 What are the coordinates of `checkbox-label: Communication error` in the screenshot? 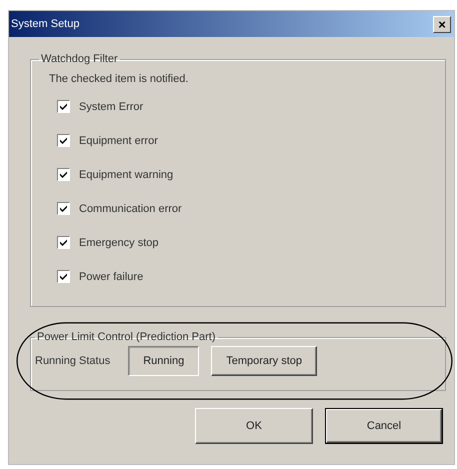 It's located at (130, 208).